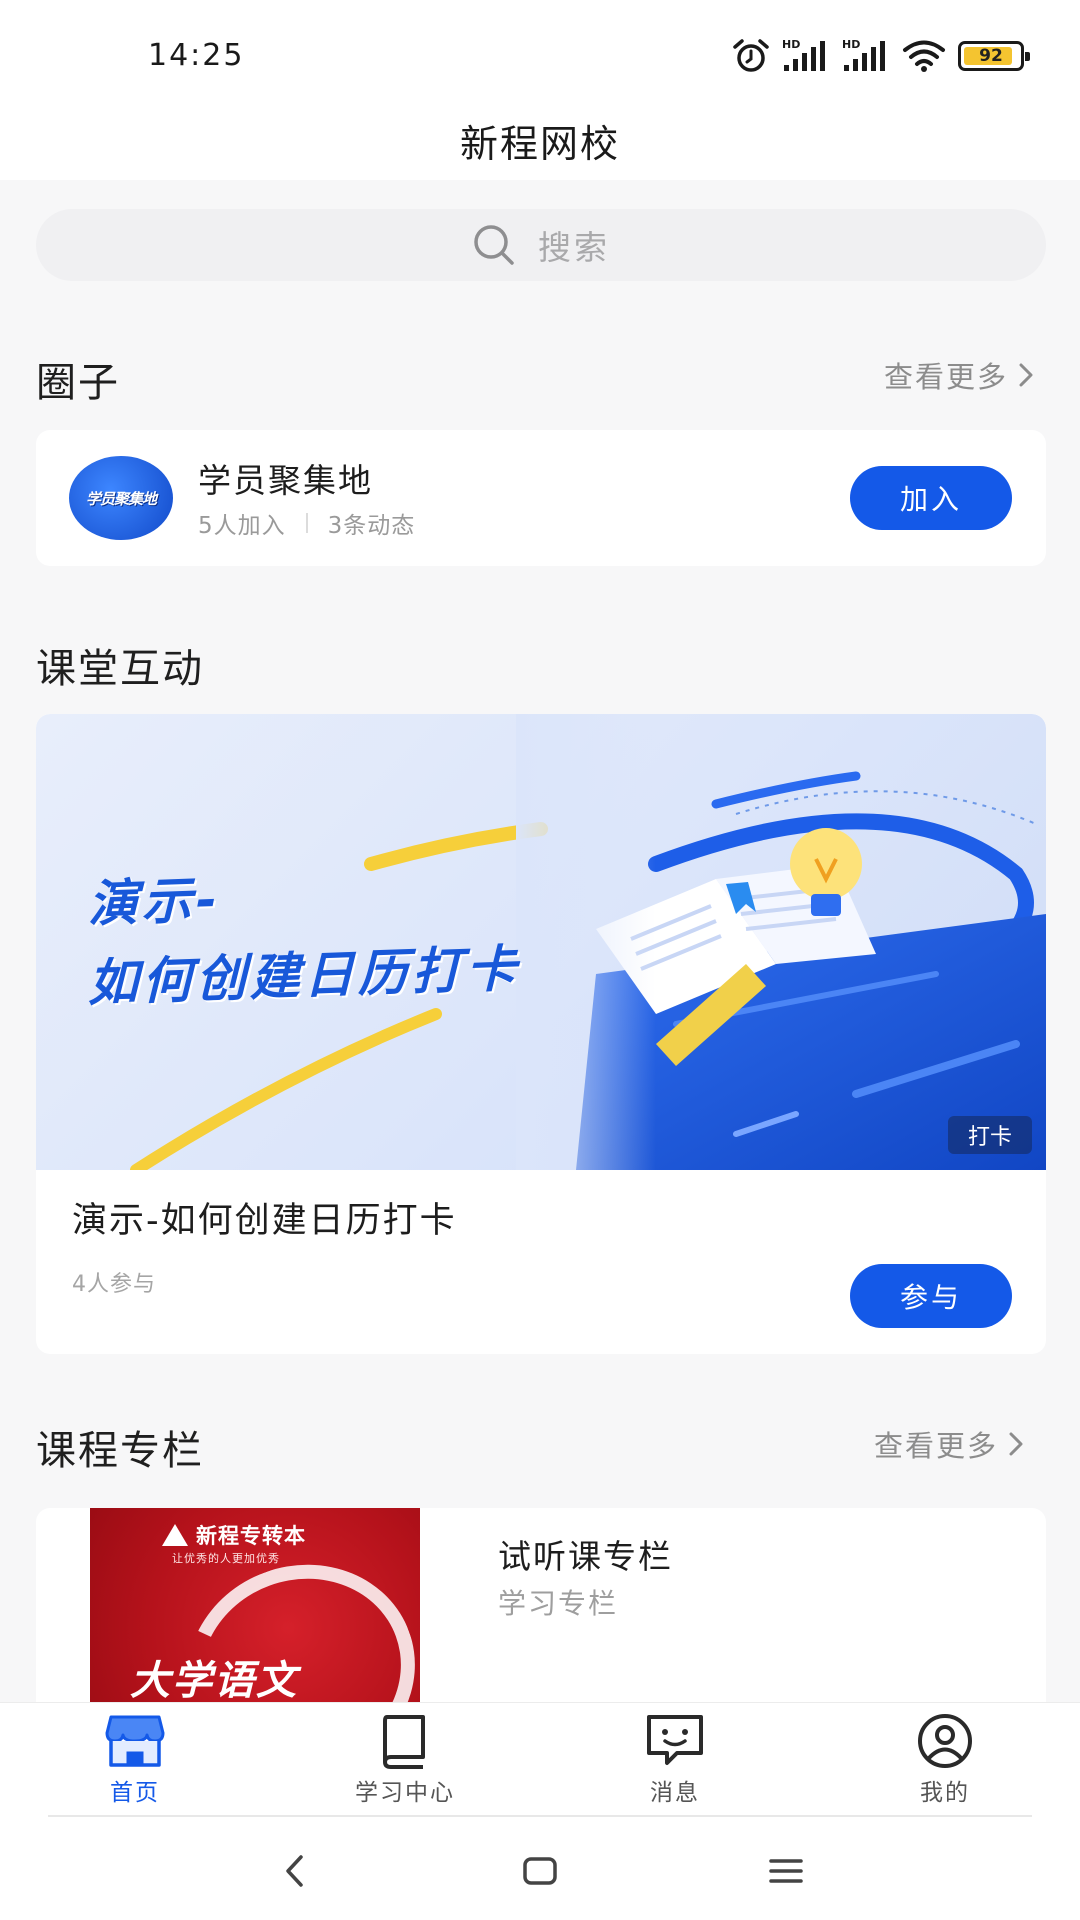 The image size is (1080, 1920). What do you see at coordinates (945, 1793) in the screenshot?
I see `nav-label: 我的` at bounding box center [945, 1793].